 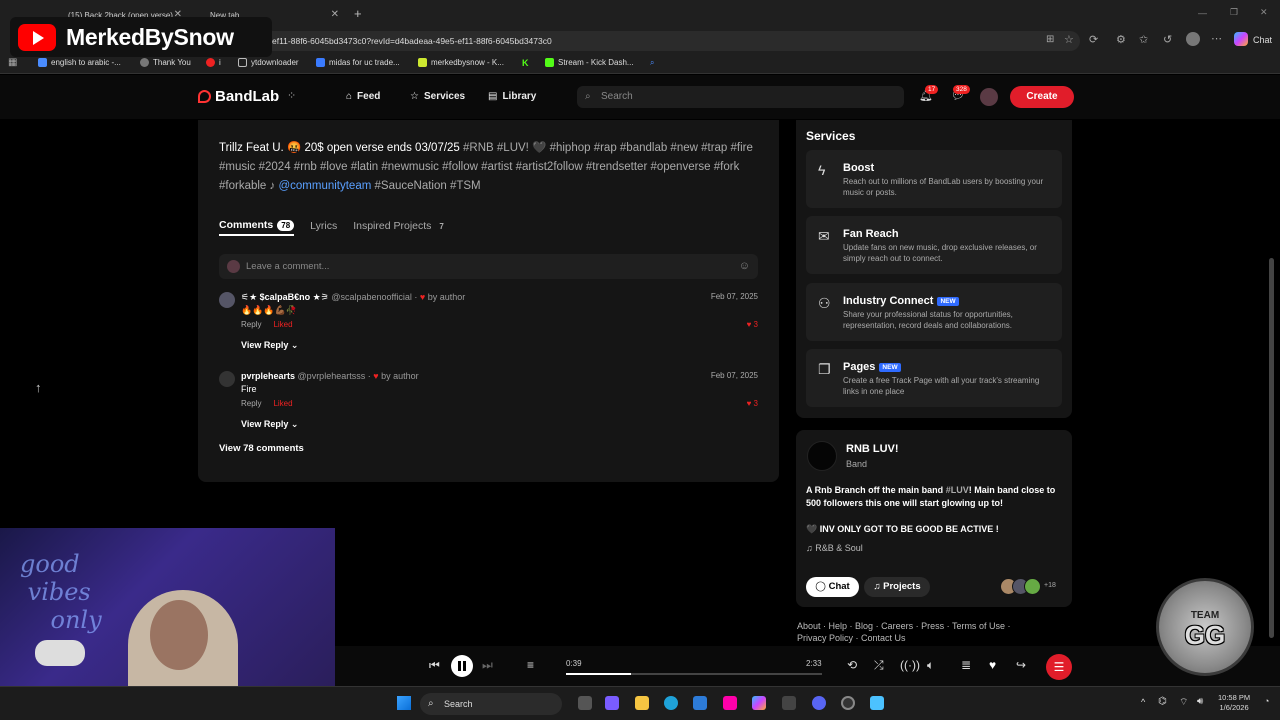 What do you see at coordinates (1202, 13) in the screenshot?
I see `minimize-icon: —` at bounding box center [1202, 13].